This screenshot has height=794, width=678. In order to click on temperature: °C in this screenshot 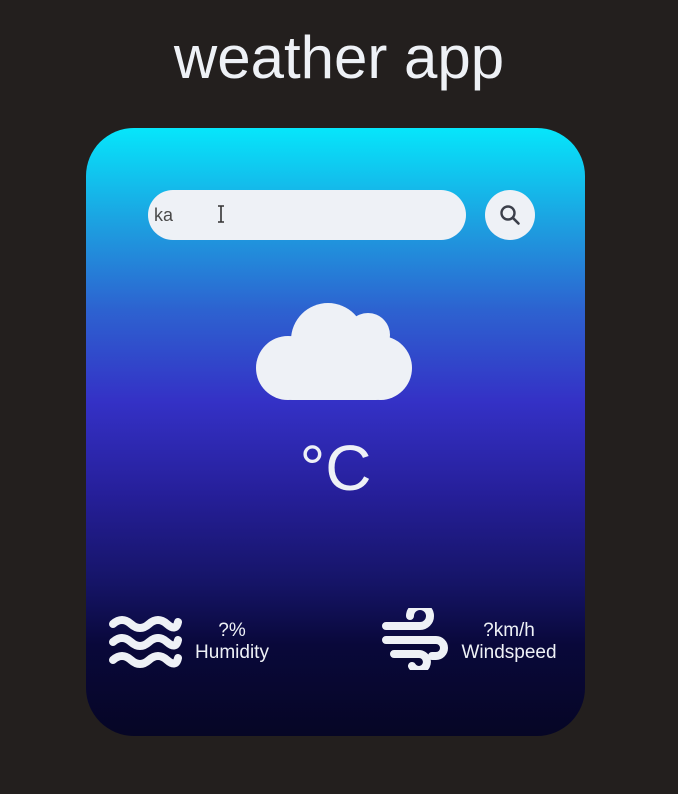, I will do `click(335, 468)`.